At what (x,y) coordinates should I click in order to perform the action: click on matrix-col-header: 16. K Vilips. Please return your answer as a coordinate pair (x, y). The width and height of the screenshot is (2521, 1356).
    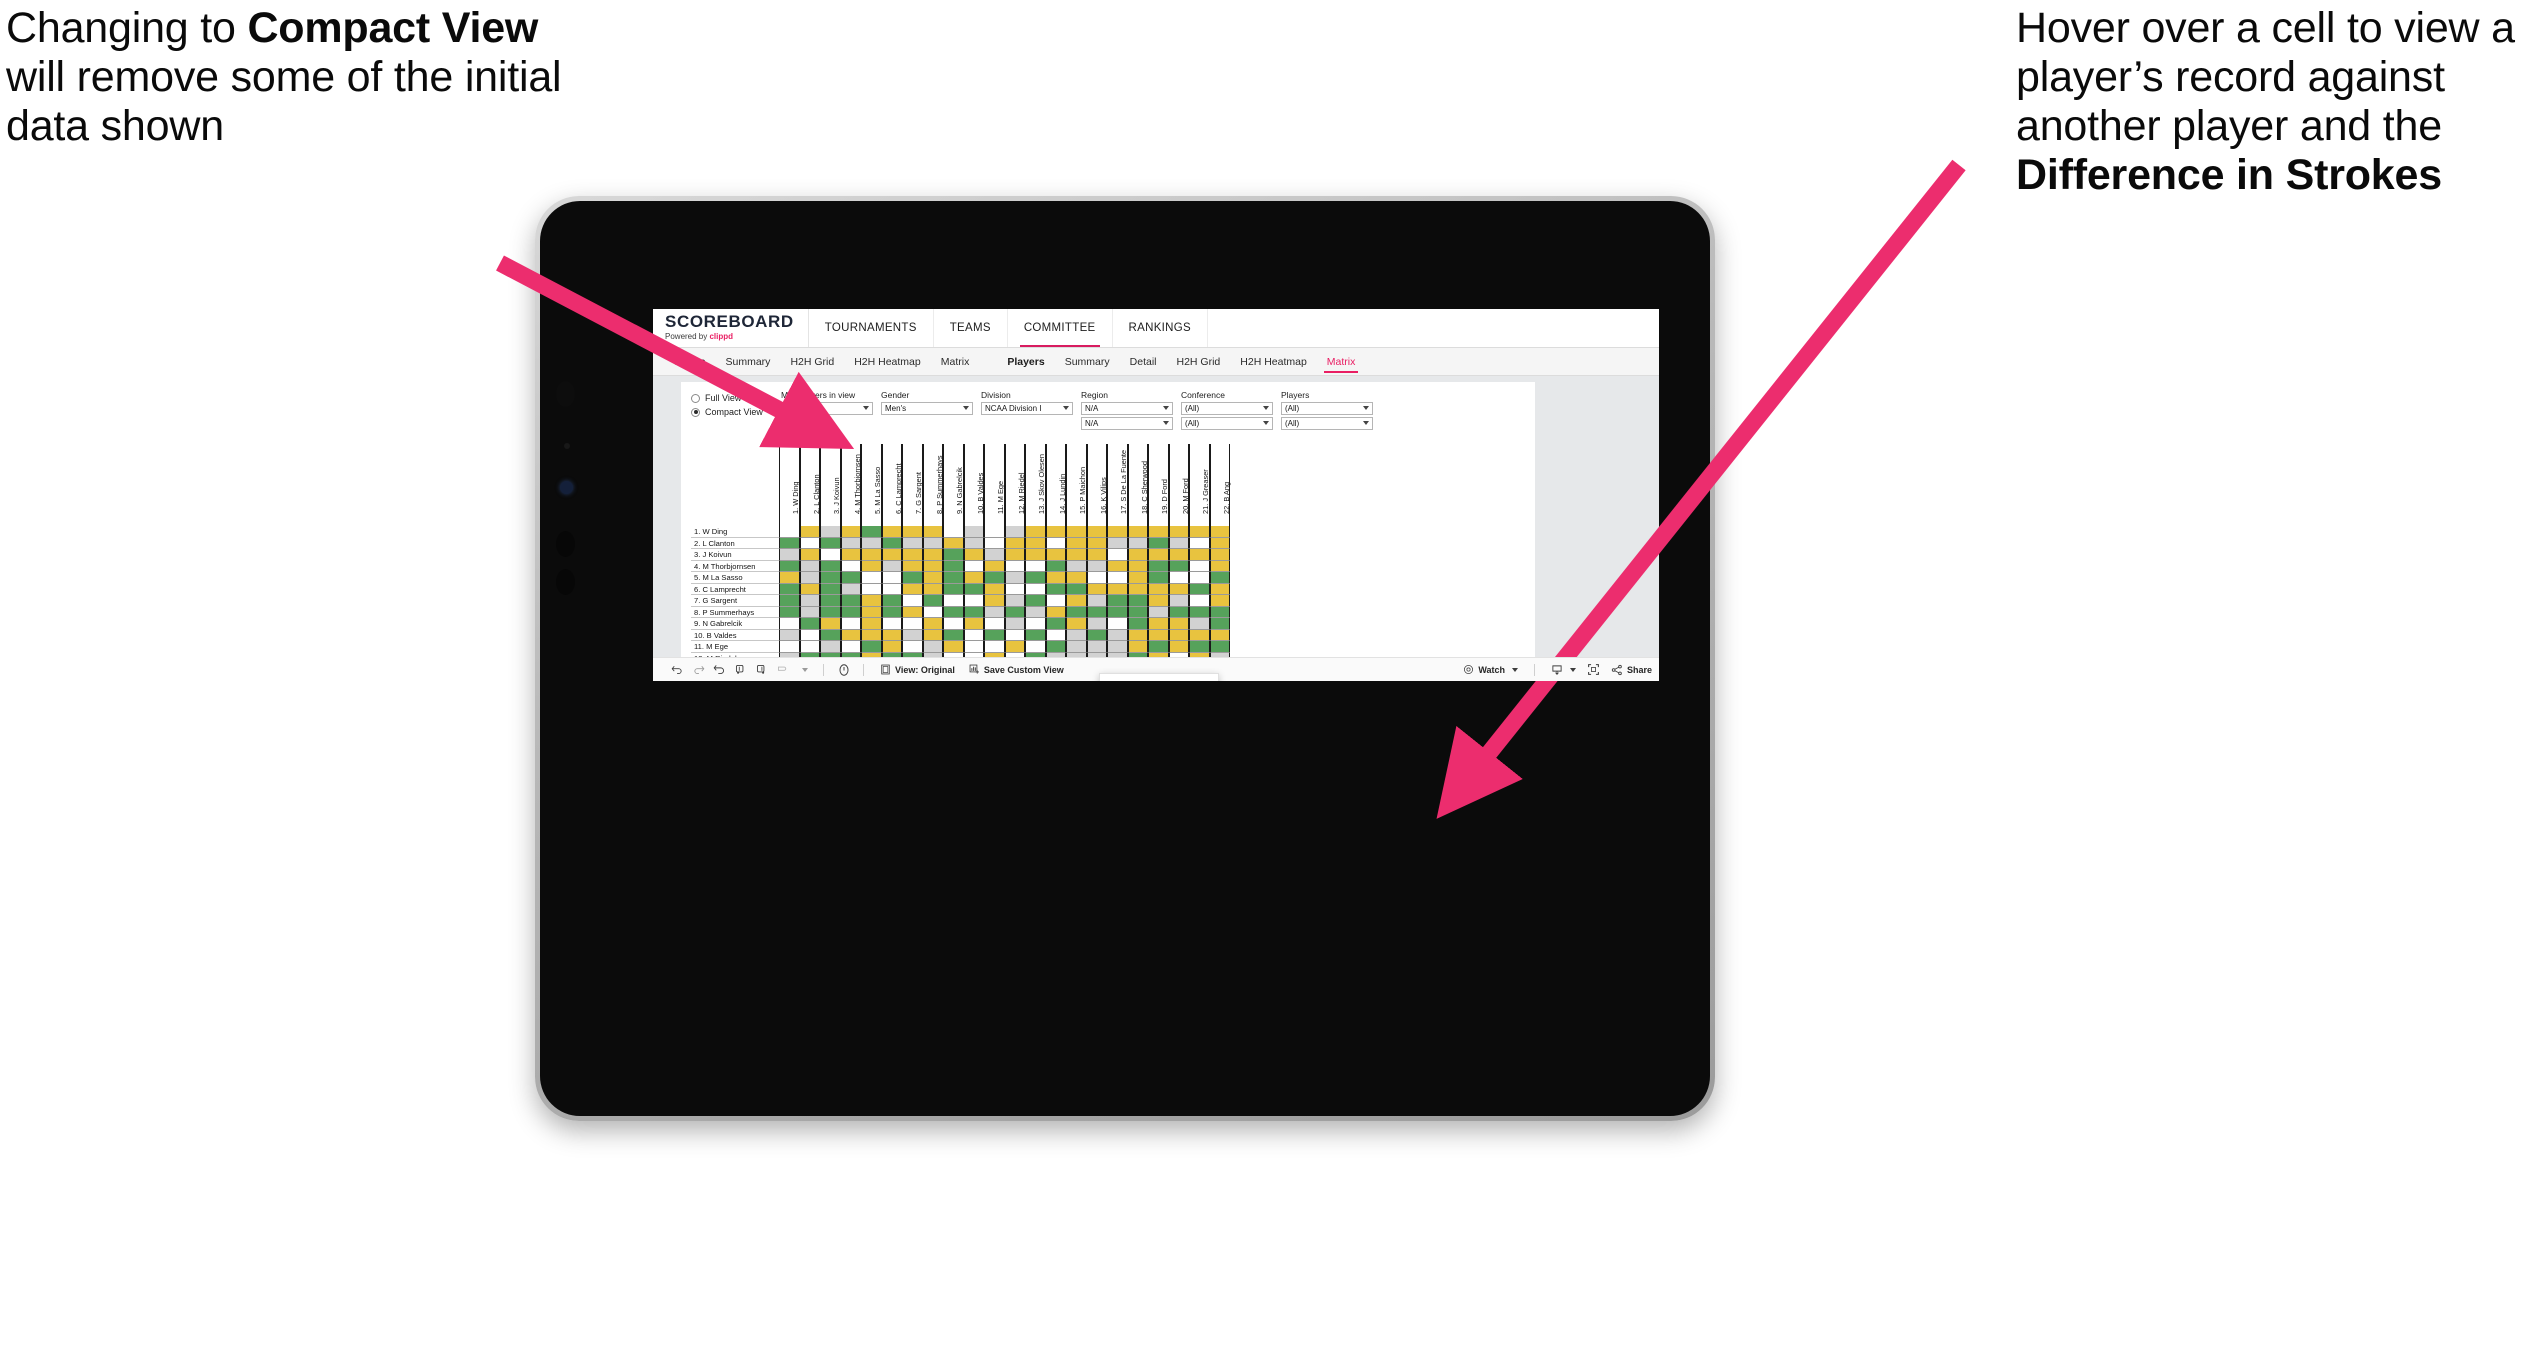
    Looking at the image, I should click on (1097, 485).